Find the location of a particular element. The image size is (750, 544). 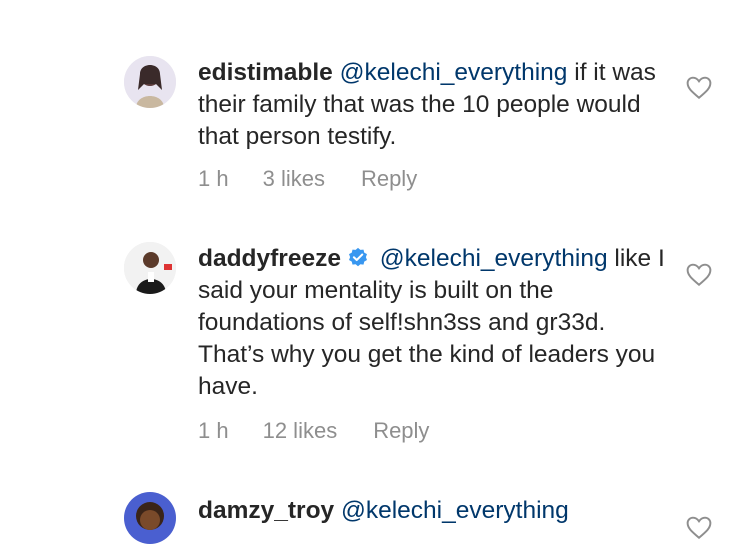

comment-likes-count: 3 likes is located at coordinates (294, 179).